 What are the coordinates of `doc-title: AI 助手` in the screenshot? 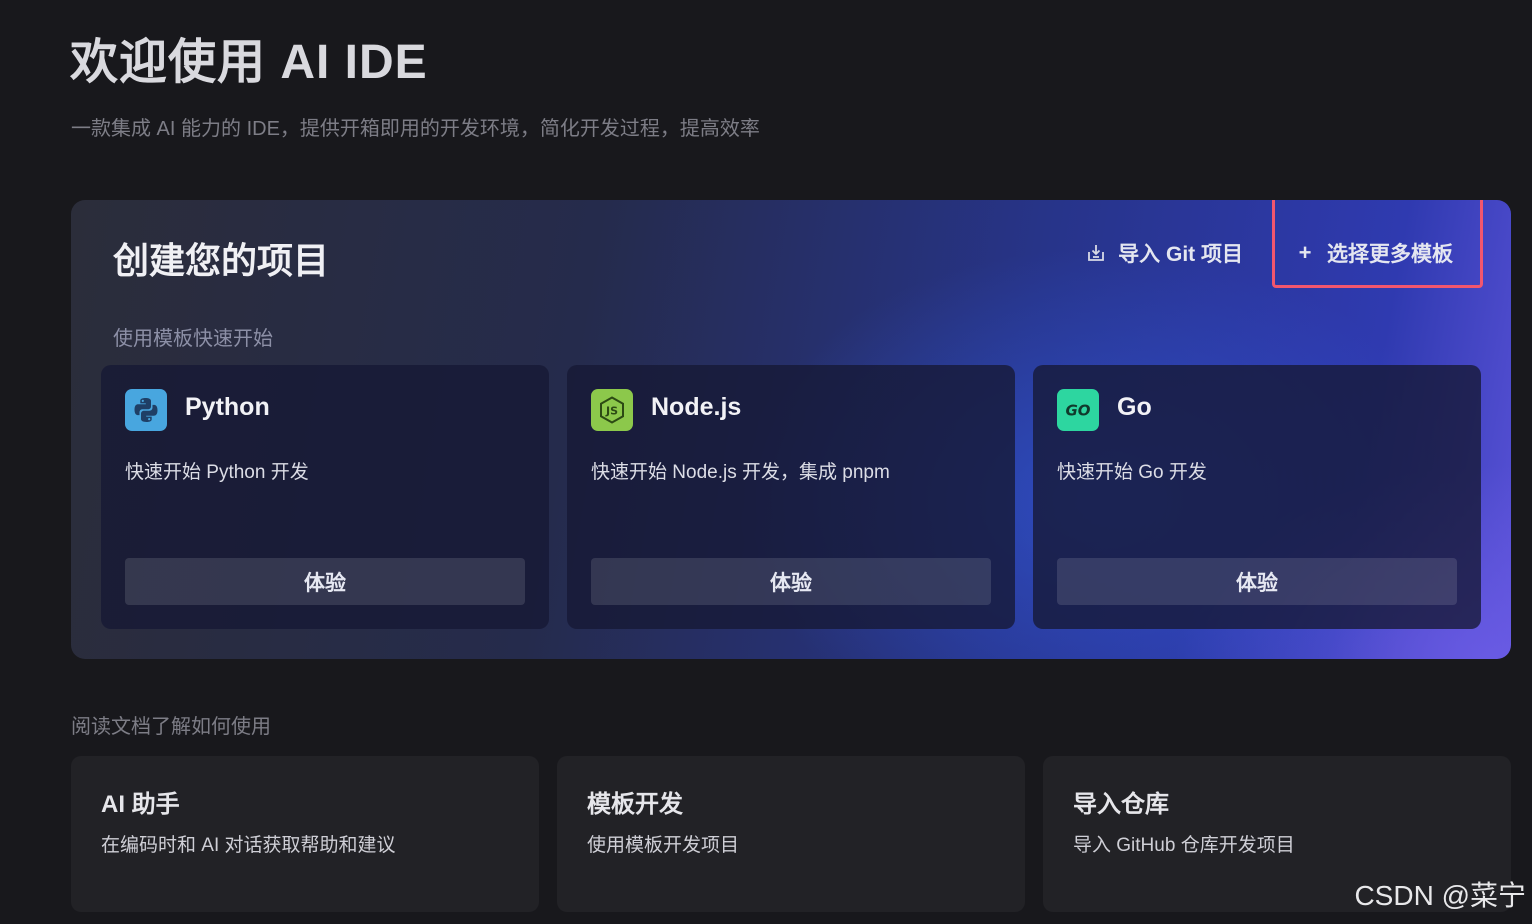 It's located at (140, 804).